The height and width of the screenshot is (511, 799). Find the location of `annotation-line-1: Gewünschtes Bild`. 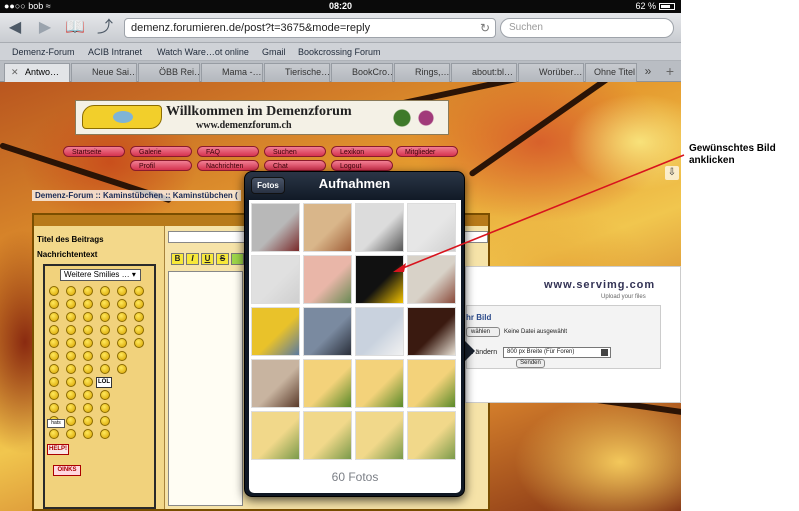

annotation-line-1: Gewünschtes Bild is located at coordinates (732, 148).